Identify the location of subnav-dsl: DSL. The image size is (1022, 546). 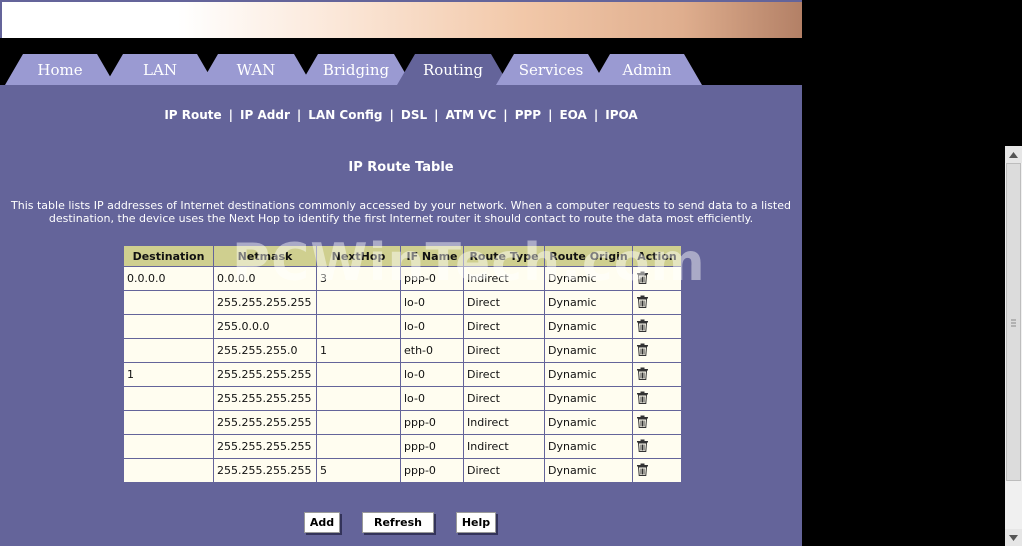
(414, 115).